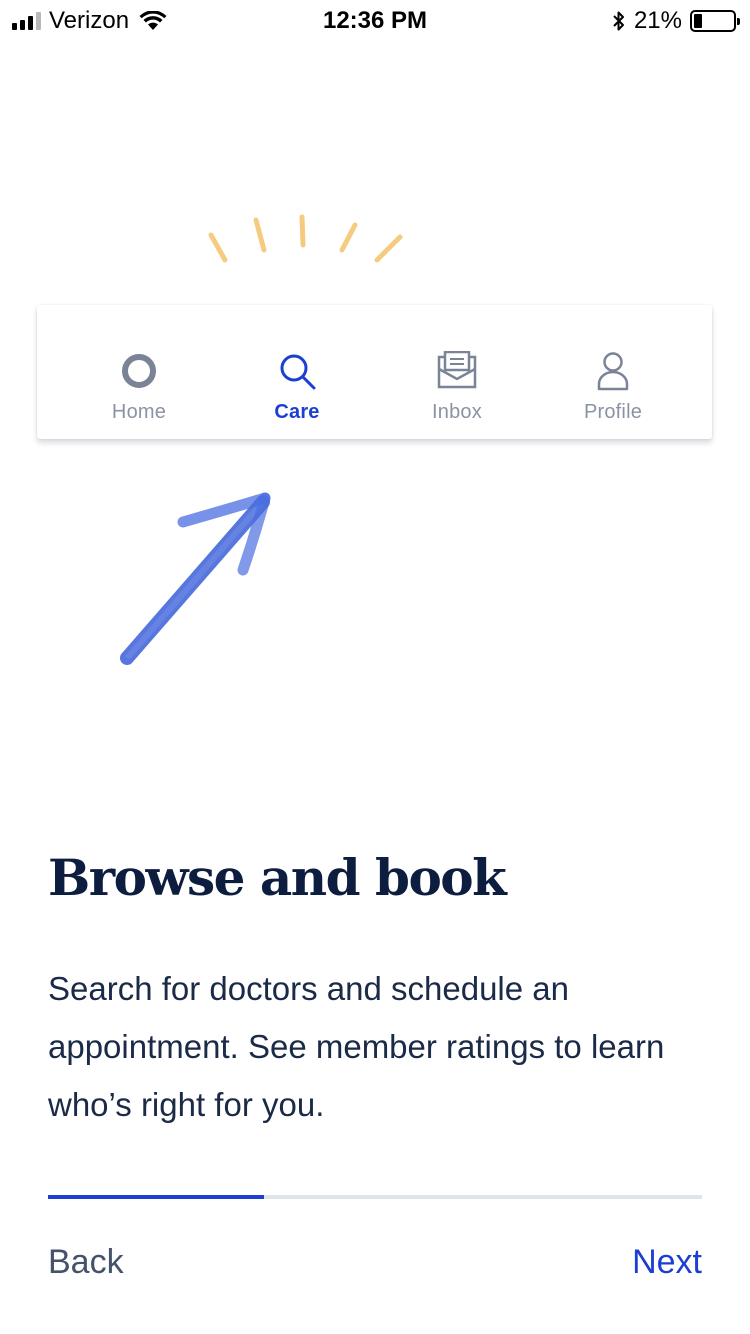 The image size is (750, 1334). What do you see at coordinates (195, 578) in the screenshot?
I see `hand-drawn-arrow` at bounding box center [195, 578].